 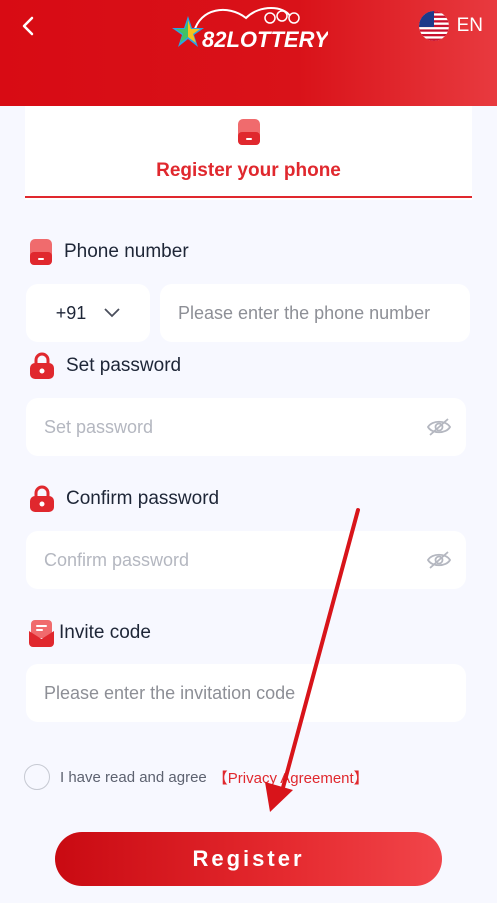 What do you see at coordinates (291, 777) in the screenshot?
I see `privacy-agreement-link: 【Privacy Agreement】` at bounding box center [291, 777].